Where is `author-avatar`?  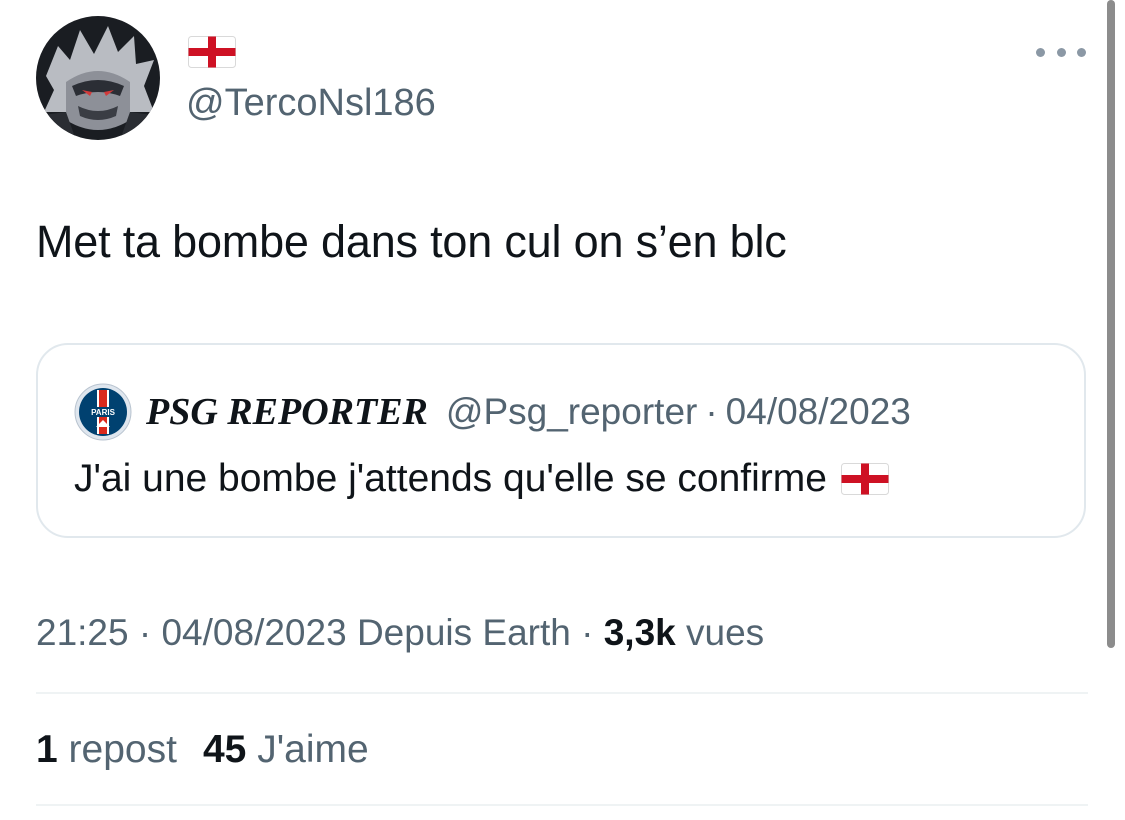 author-avatar is located at coordinates (98, 78).